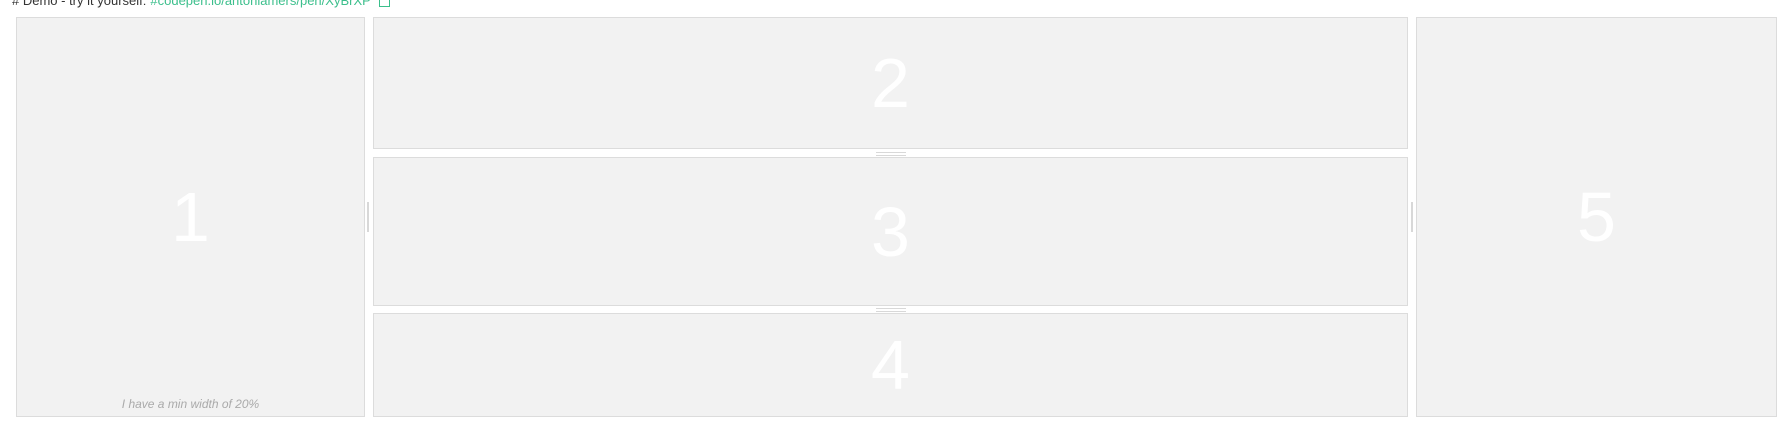 The height and width of the screenshot is (424, 1792). I want to click on pane-1-number: 1, so click(190, 217).